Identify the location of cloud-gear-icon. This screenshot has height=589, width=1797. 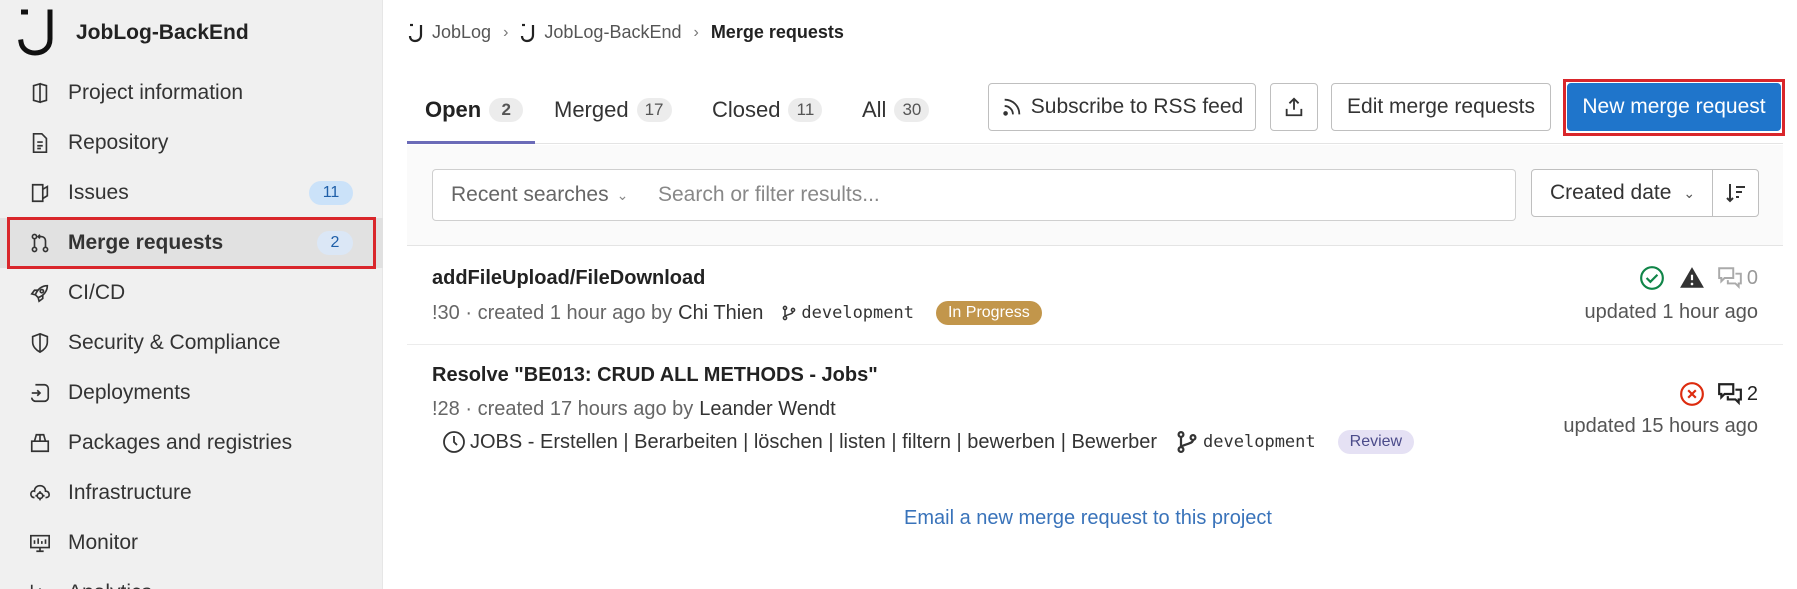
(40, 493).